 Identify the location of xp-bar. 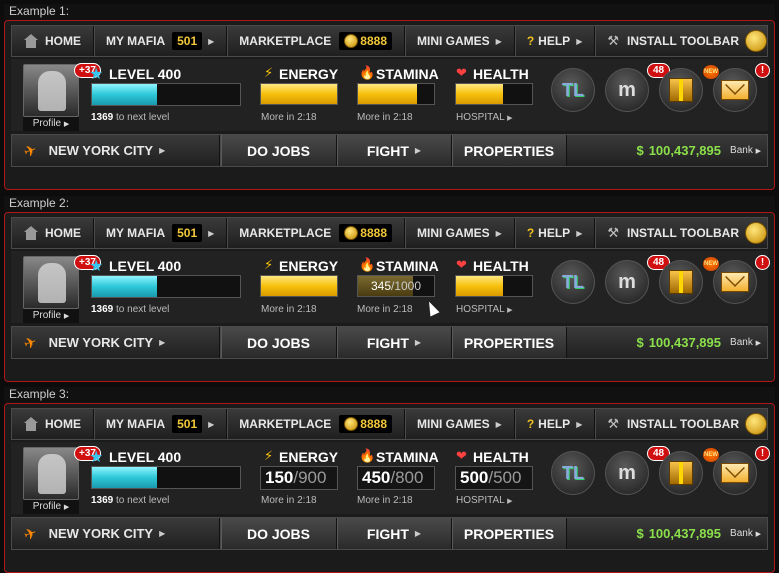
(166, 94).